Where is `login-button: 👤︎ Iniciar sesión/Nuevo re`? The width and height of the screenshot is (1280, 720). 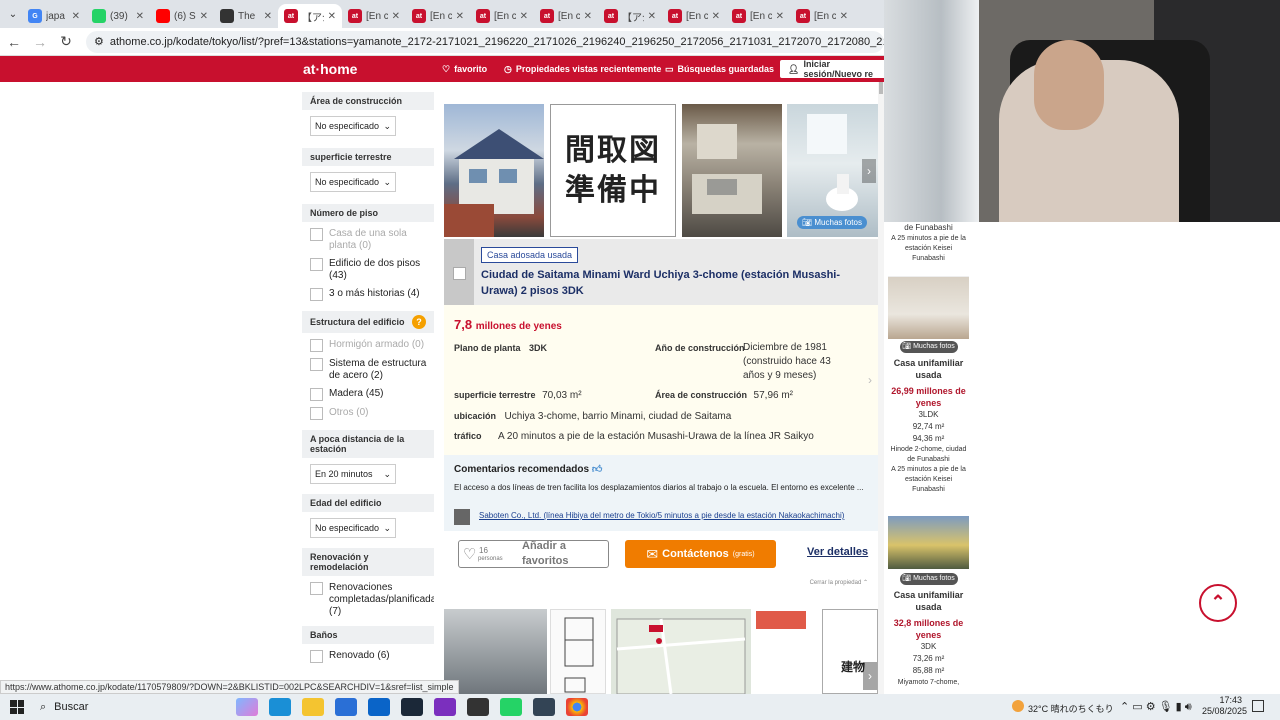 login-button: 👤︎ Iniciar sesión/Nuevo re is located at coordinates (835, 69).